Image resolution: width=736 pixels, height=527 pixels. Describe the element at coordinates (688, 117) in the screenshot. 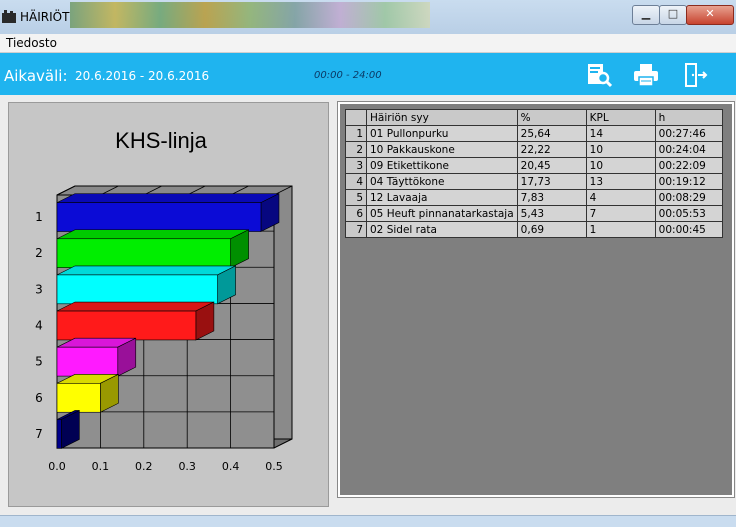

I see `grid-header-hours: h` at that location.